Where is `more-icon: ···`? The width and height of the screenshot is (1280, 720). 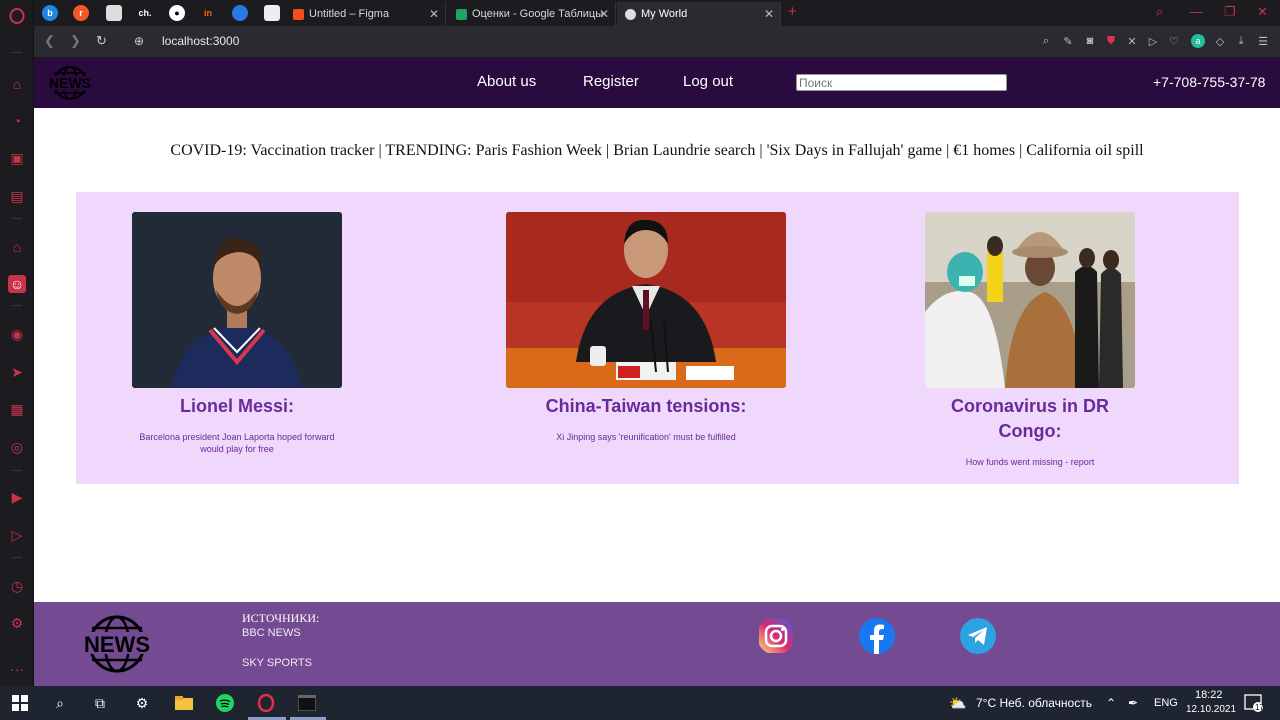 more-icon: ··· is located at coordinates (17, 669).